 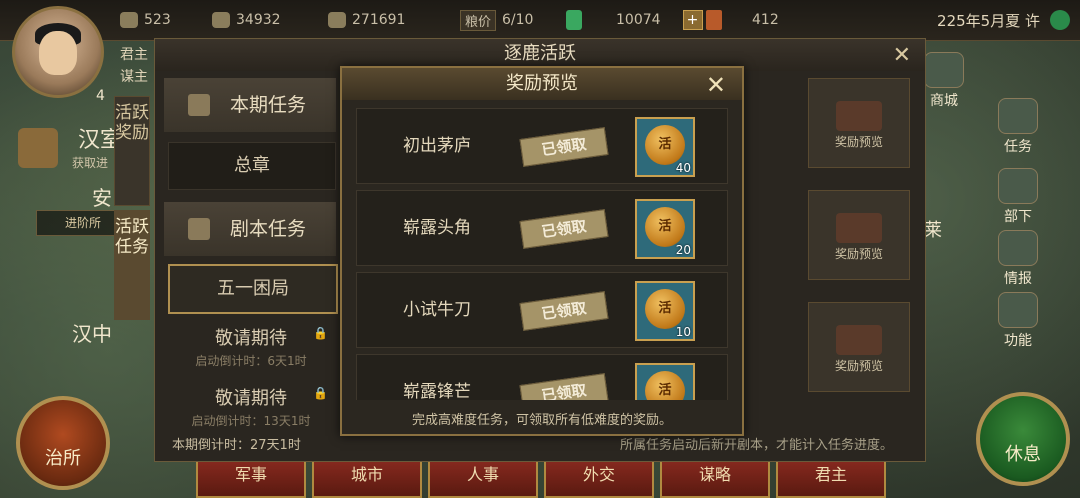 What do you see at coordinates (478, 20) in the screenshot?
I see `grain-price-label: 粮价` at bounding box center [478, 20].